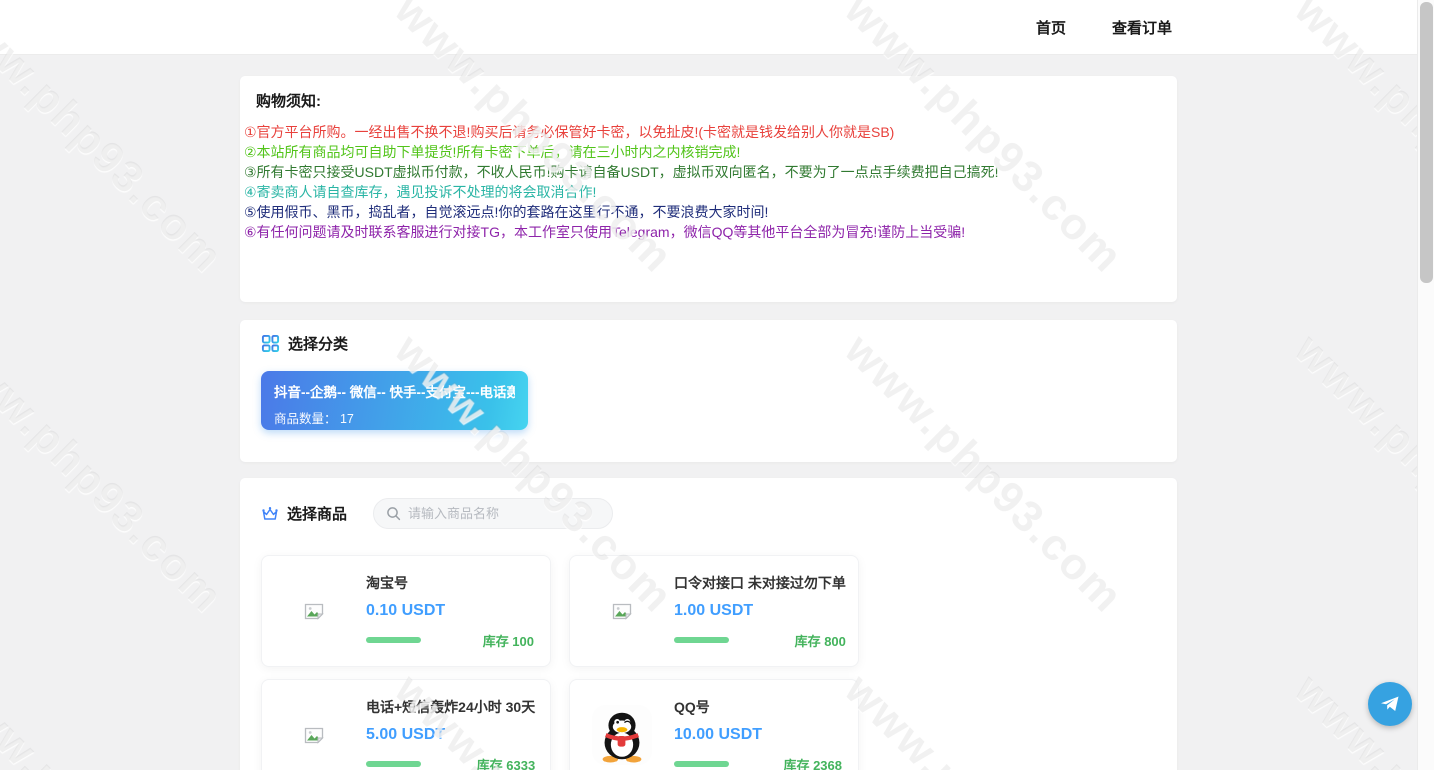 This screenshot has height=770, width=1434. What do you see at coordinates (451, 706) in the screenshot?
I see `product-name: 电话+短信轰炸24小时 30天` at bounding box center [451, 706].